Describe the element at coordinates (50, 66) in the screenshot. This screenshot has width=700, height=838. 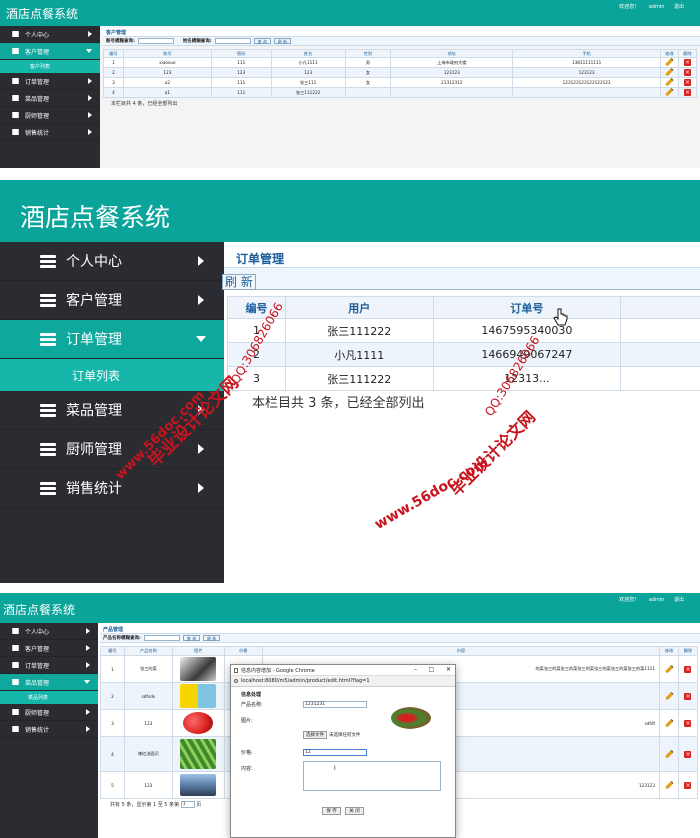
I see `submenu-customer-list: 客户列表` at that location.